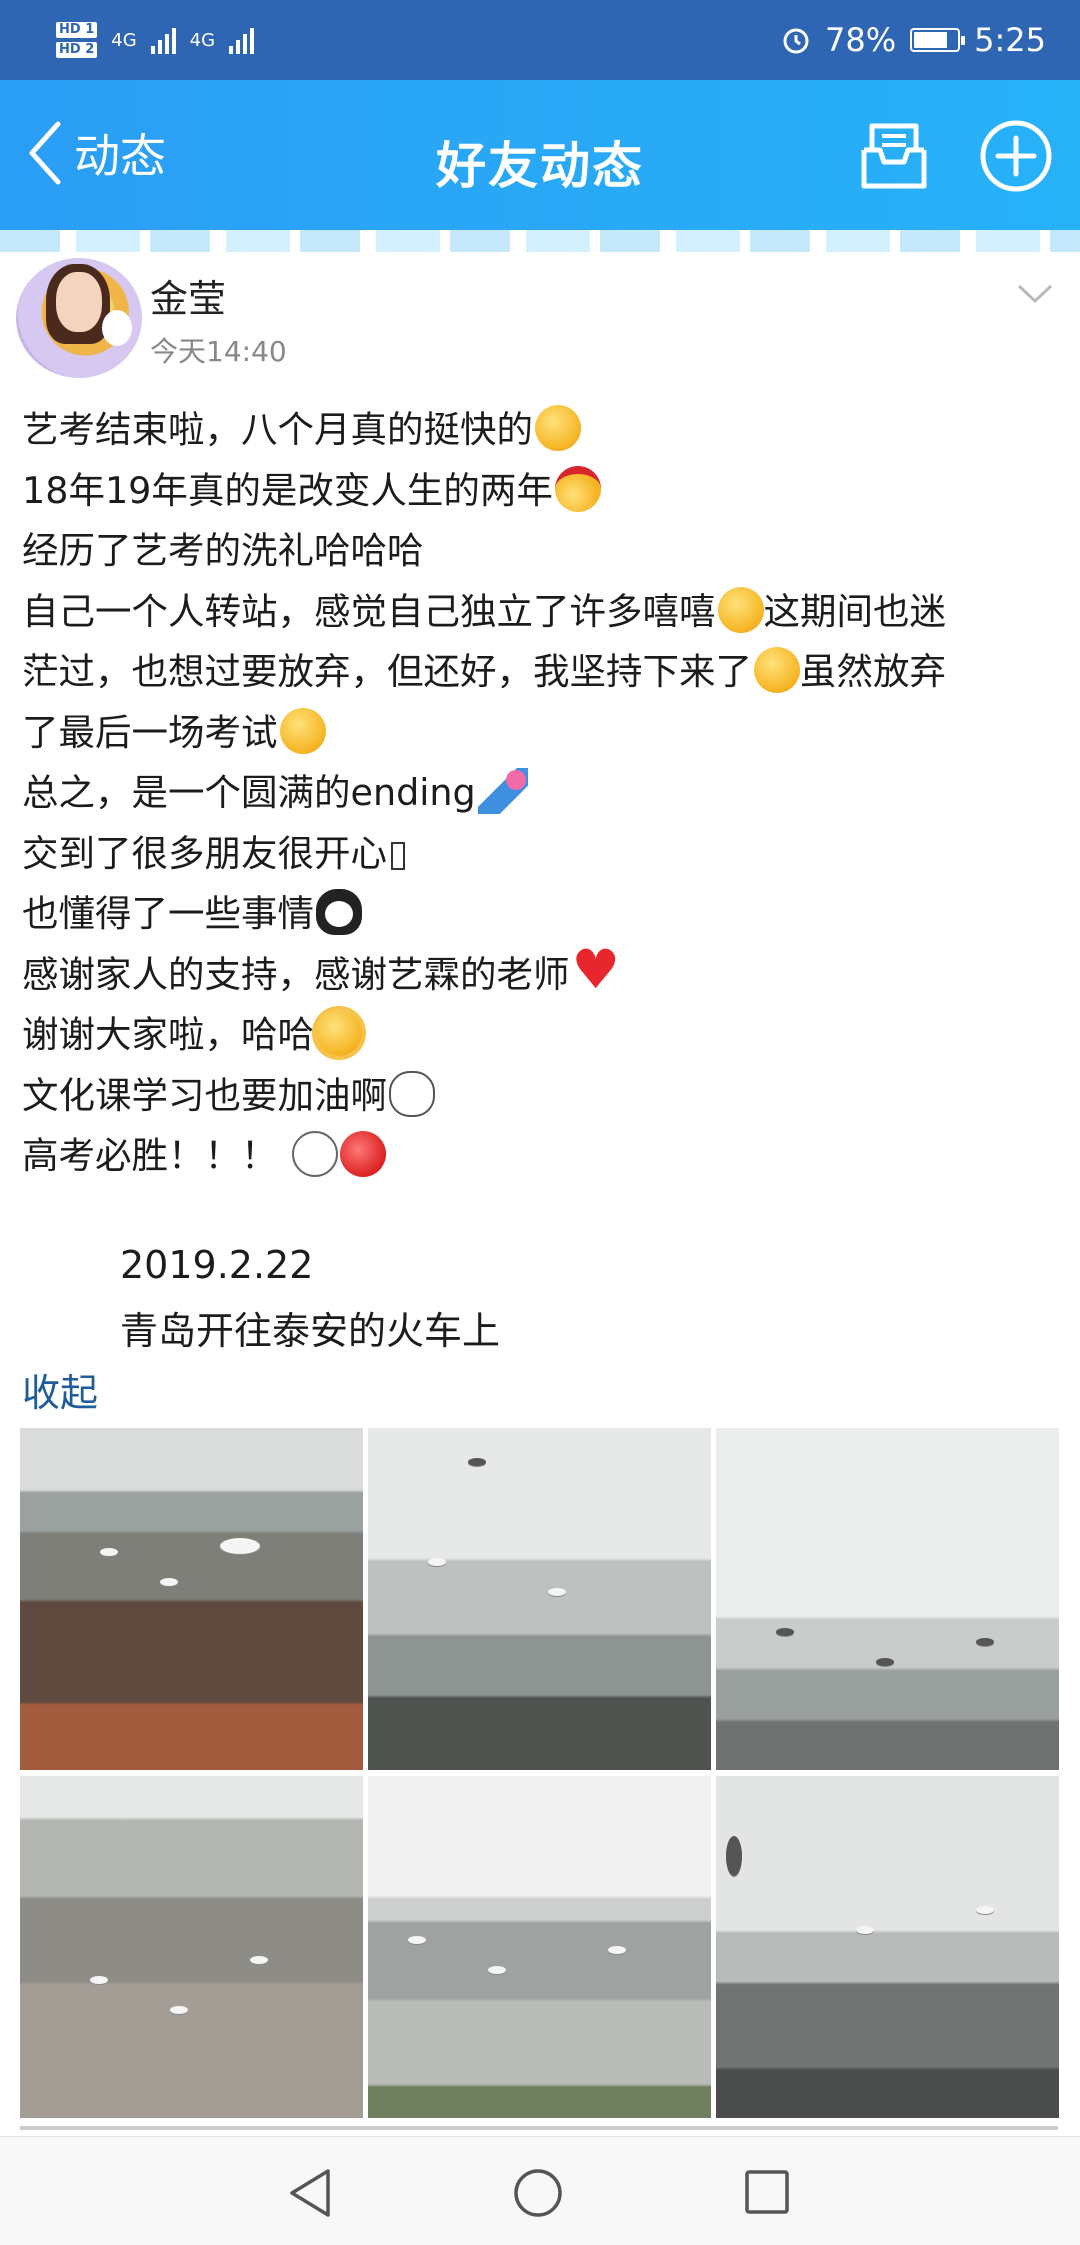 This screenshot has width=1080, height=2245. I want to click on fighting-face-icon, so click(314, 1154).